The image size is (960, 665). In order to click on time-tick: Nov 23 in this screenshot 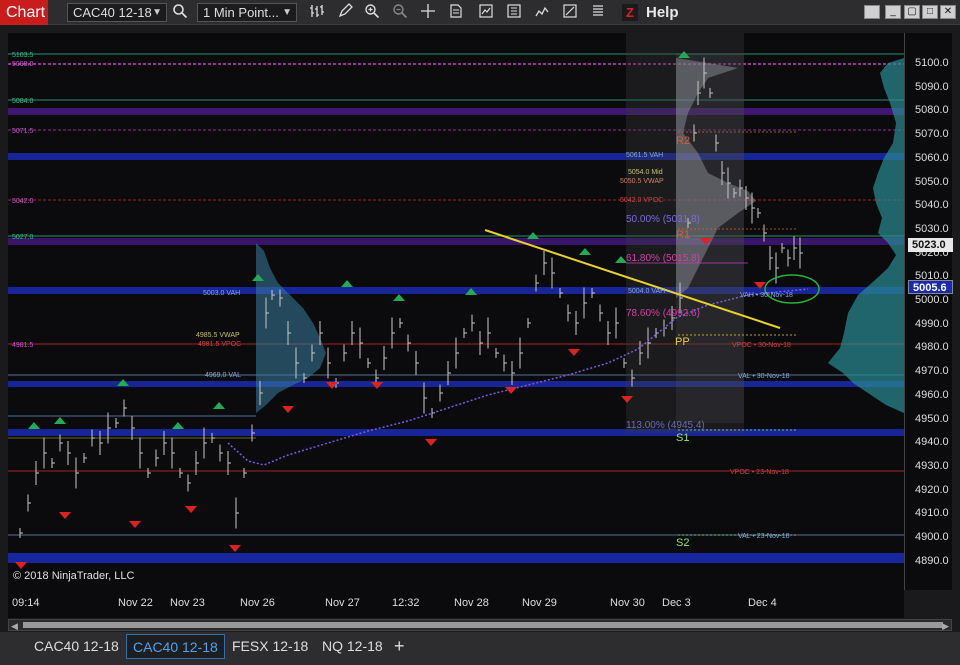, I will do `click(187, 603)`.